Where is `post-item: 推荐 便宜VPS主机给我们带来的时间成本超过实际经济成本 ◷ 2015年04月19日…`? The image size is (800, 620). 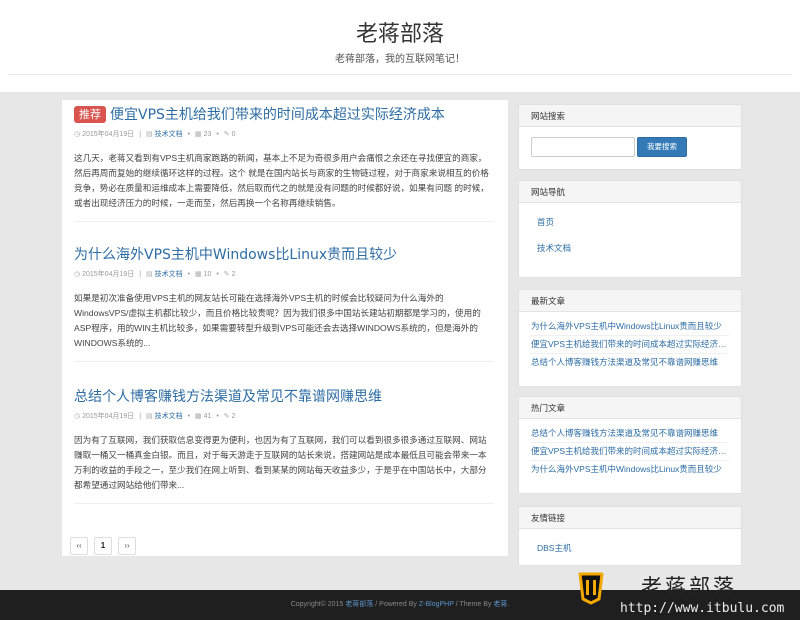
post-item: 推荐 便宜VPS主机给我们带来的时间成本超过实际经济成本 ◷ 2015年04月19日… is located at coordinates (284, 164).